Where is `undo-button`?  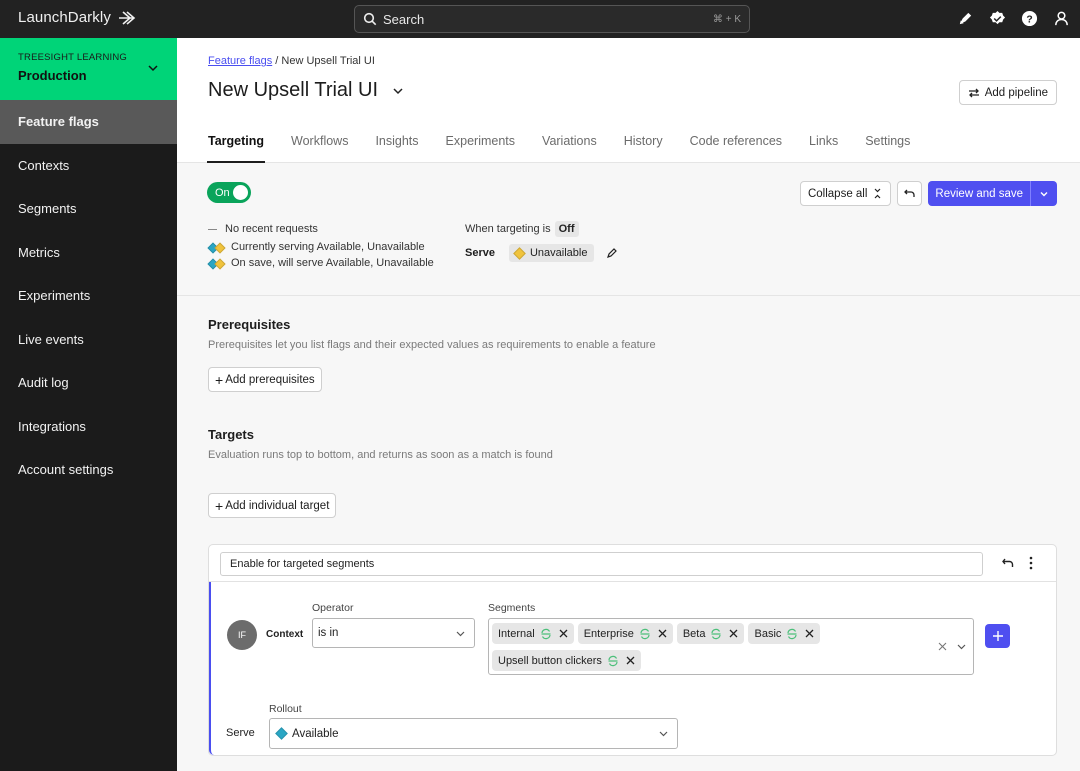
undo-button is located at coordinates (910, 193).